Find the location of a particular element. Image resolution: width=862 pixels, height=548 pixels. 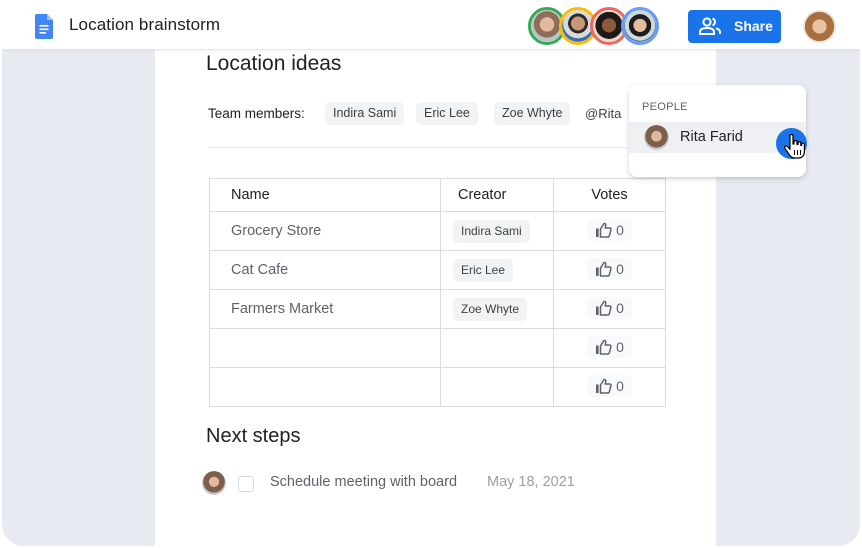

top-bar: Location brainstorm Share is located at coordinates (431, 25).